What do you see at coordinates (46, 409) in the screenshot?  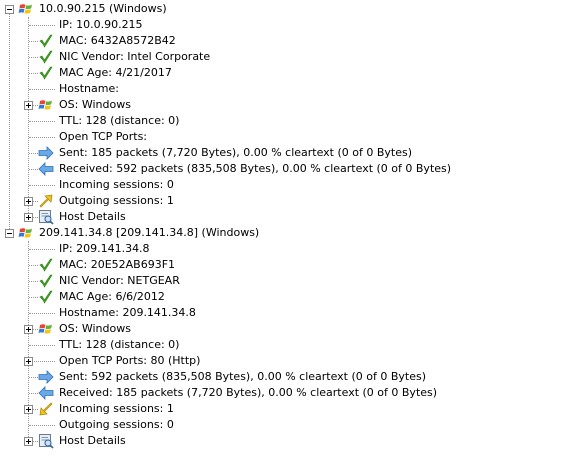 I see `incoming-arrow-icon` at bounding box center [46, 409].